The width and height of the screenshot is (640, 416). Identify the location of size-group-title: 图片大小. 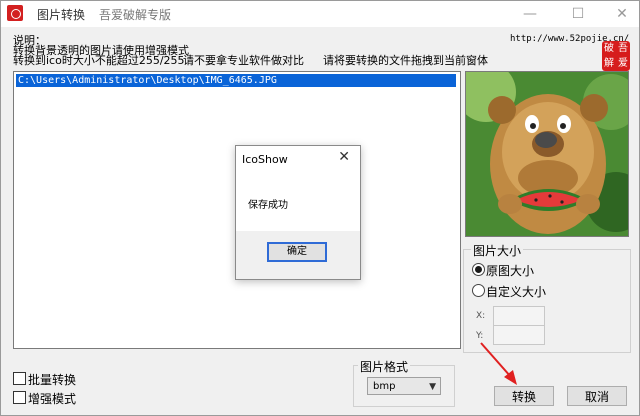
(497, 250).